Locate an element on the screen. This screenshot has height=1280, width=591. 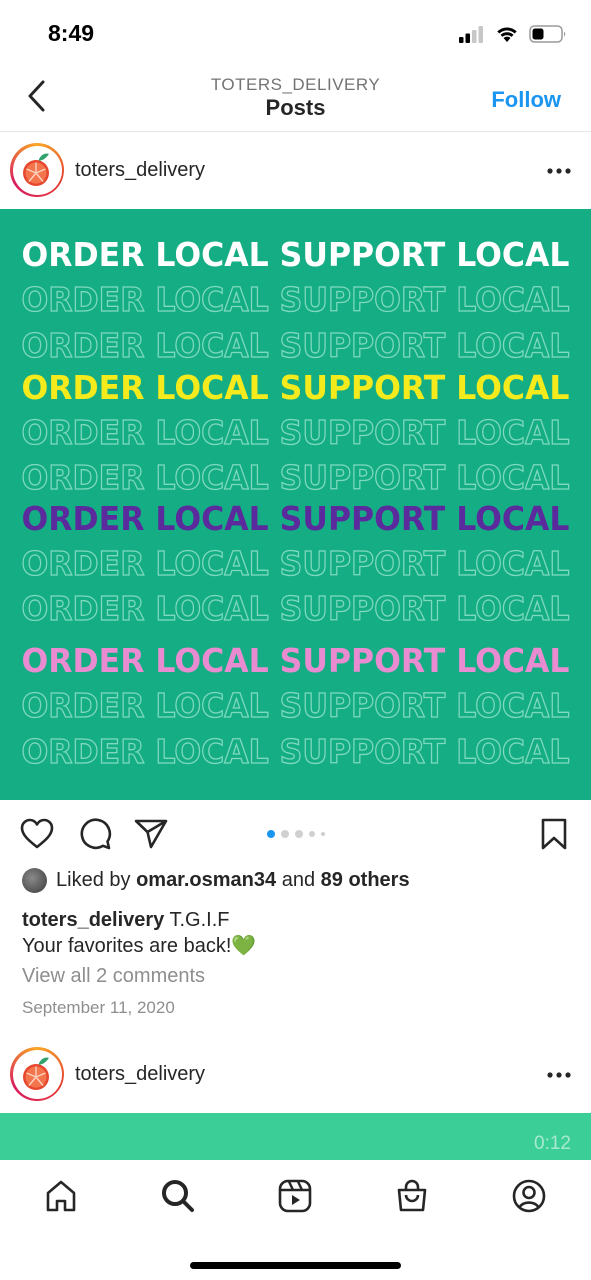
liked-by-and: and is located at coordinates (298, 880).